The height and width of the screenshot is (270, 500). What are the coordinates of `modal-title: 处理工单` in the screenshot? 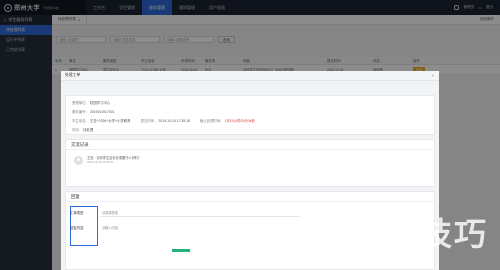 It's located at (73, 75).